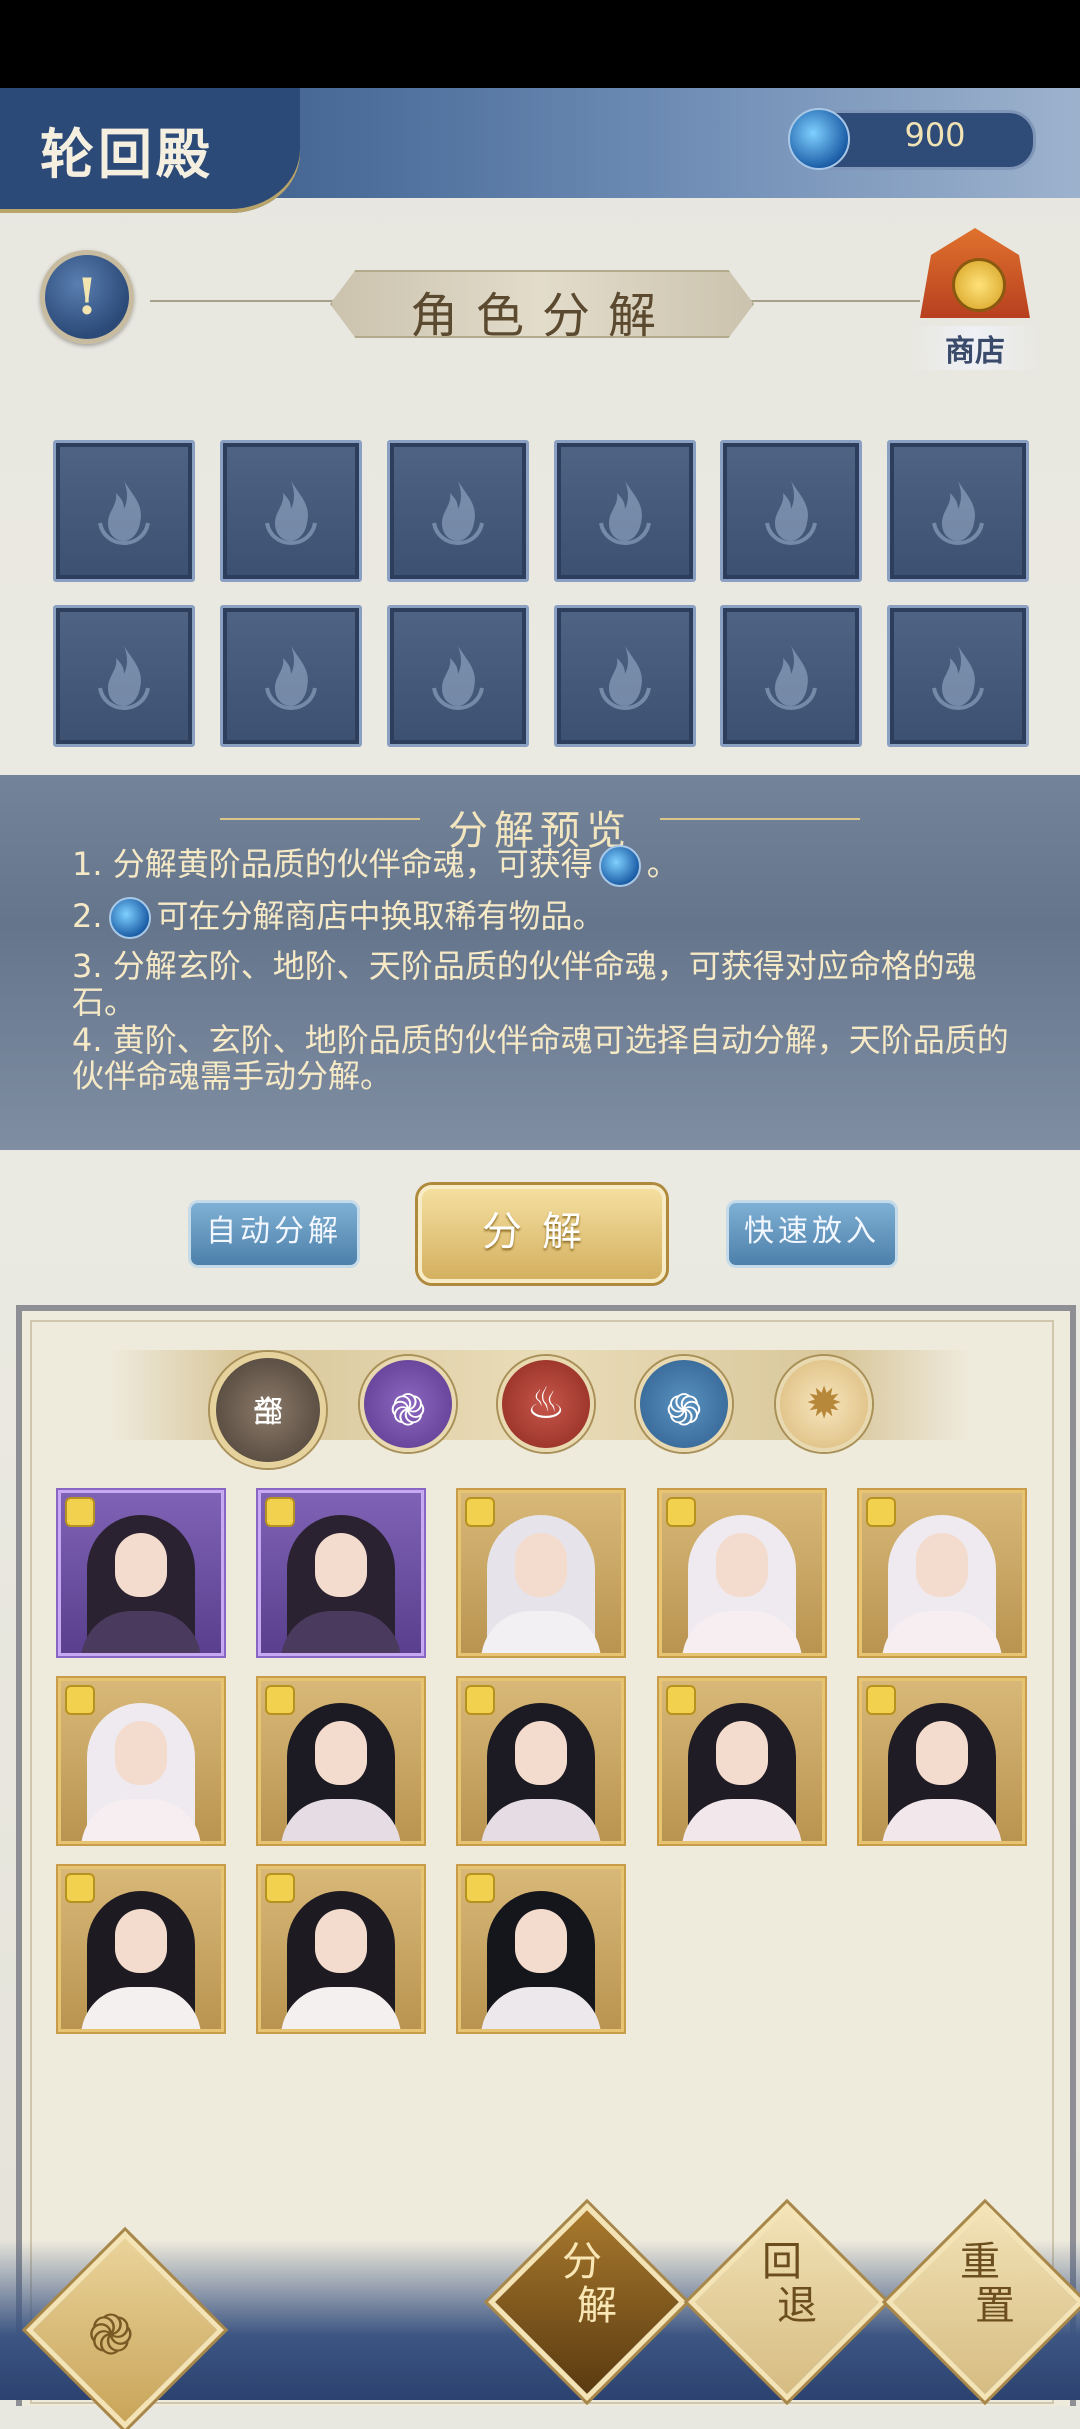 The width and height of the screenshot is (1080, 2429). What do you see at coordinates (127, 154) in the screenshot?
I see `page-title: 轮回殿` at bounding box center [127, 154].